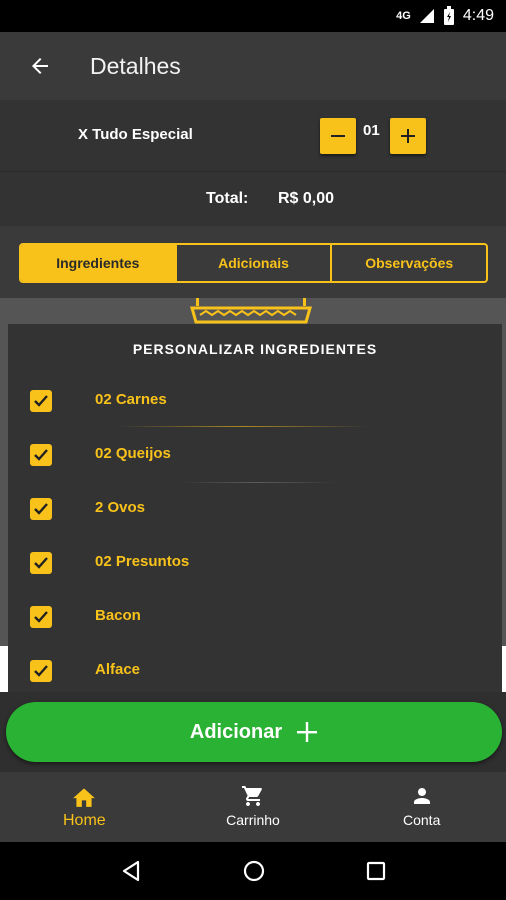 Image resolution: width=506 pixels, height=900 pixels. What do you see at coordinates (84, 820) in the screenshot?
I see `nav-label: Home` at bounding box center [84, 820].